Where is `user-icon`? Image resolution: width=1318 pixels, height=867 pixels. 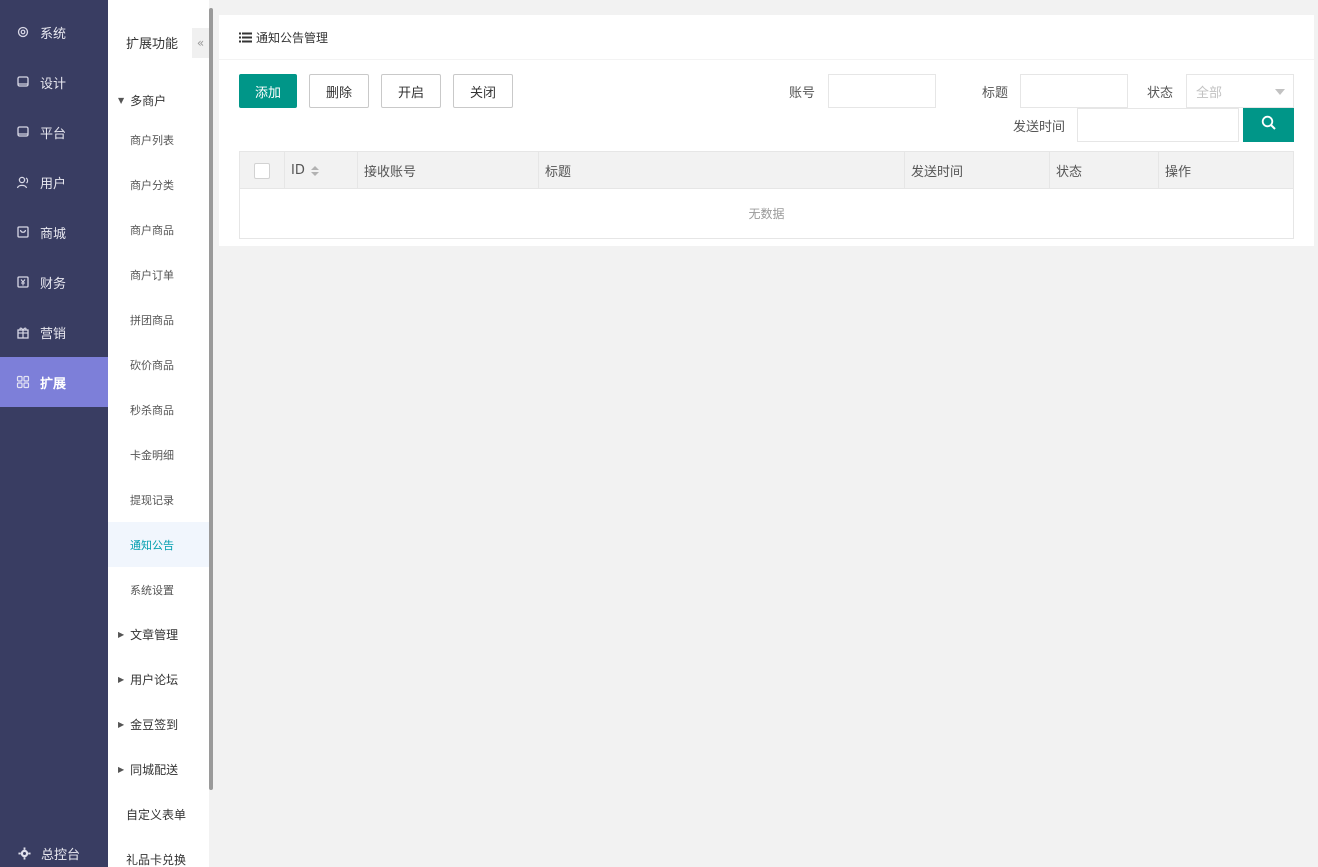
user-icon is located at coordinates (23, 182).